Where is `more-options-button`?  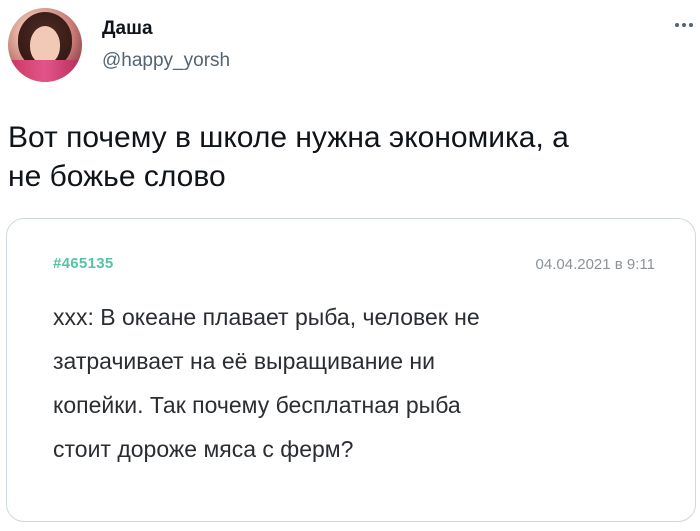 more-options-button is located at coordinates (684, 25).